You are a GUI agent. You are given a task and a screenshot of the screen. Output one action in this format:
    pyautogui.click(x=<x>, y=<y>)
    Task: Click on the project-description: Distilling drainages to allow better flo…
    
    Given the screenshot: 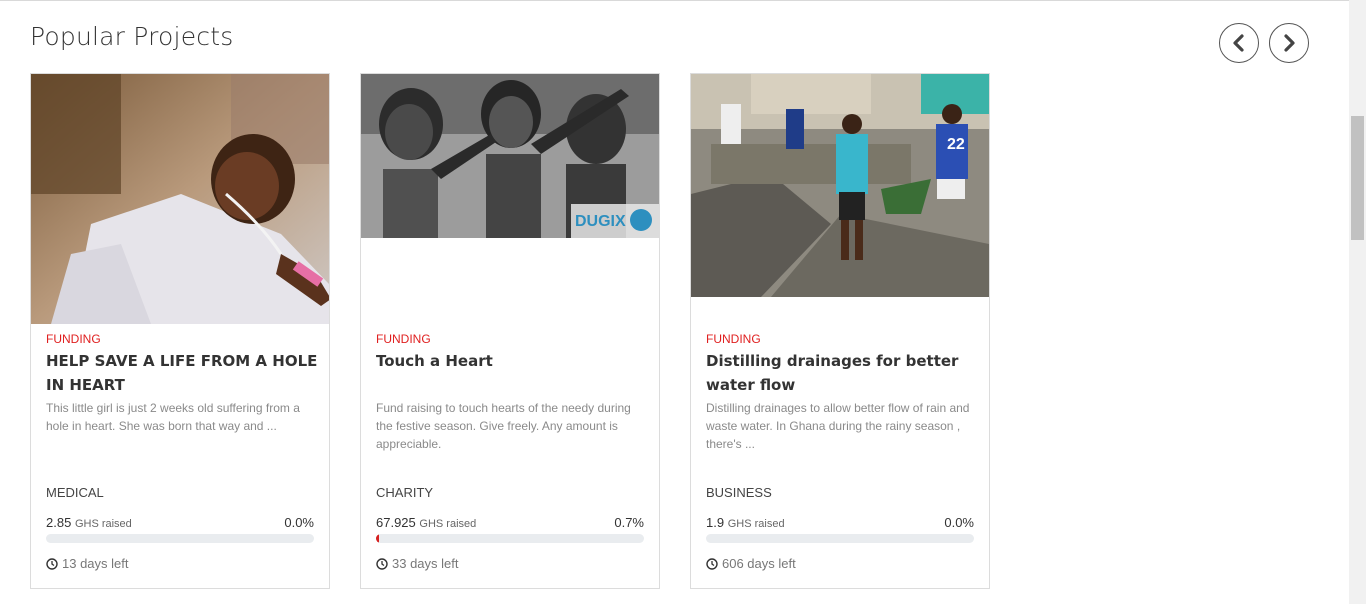 What is the action you would take?
    pyautogui.click(x=838, y=426)
    